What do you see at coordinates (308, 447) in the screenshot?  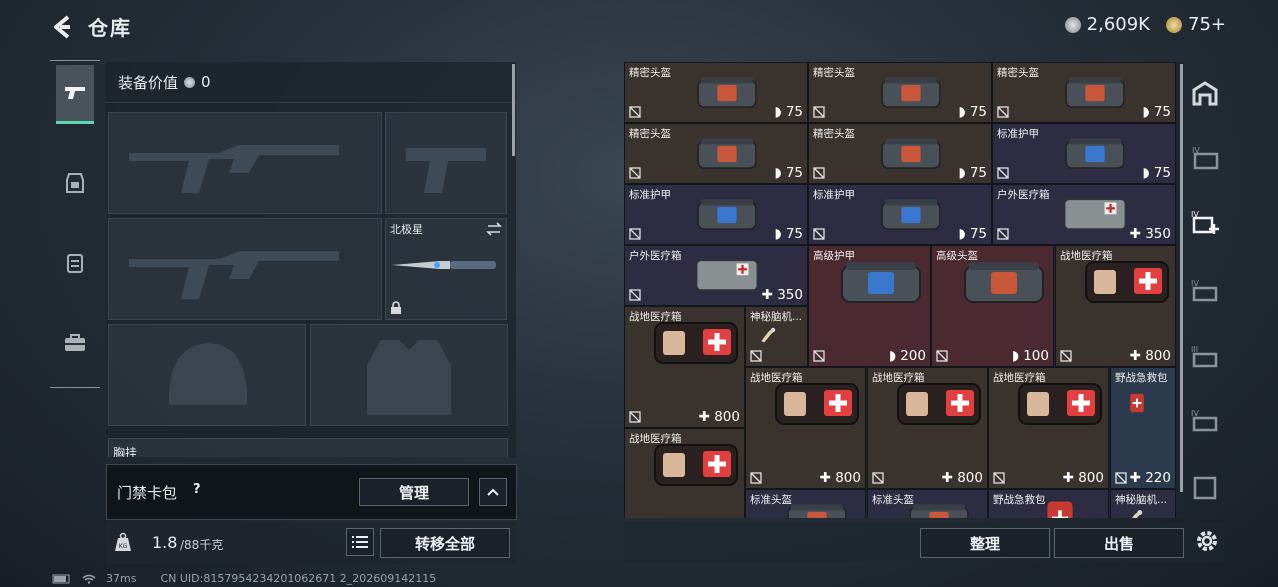 I see `chest-rig-slot: 胸挂` at bounding box center [308, 447].